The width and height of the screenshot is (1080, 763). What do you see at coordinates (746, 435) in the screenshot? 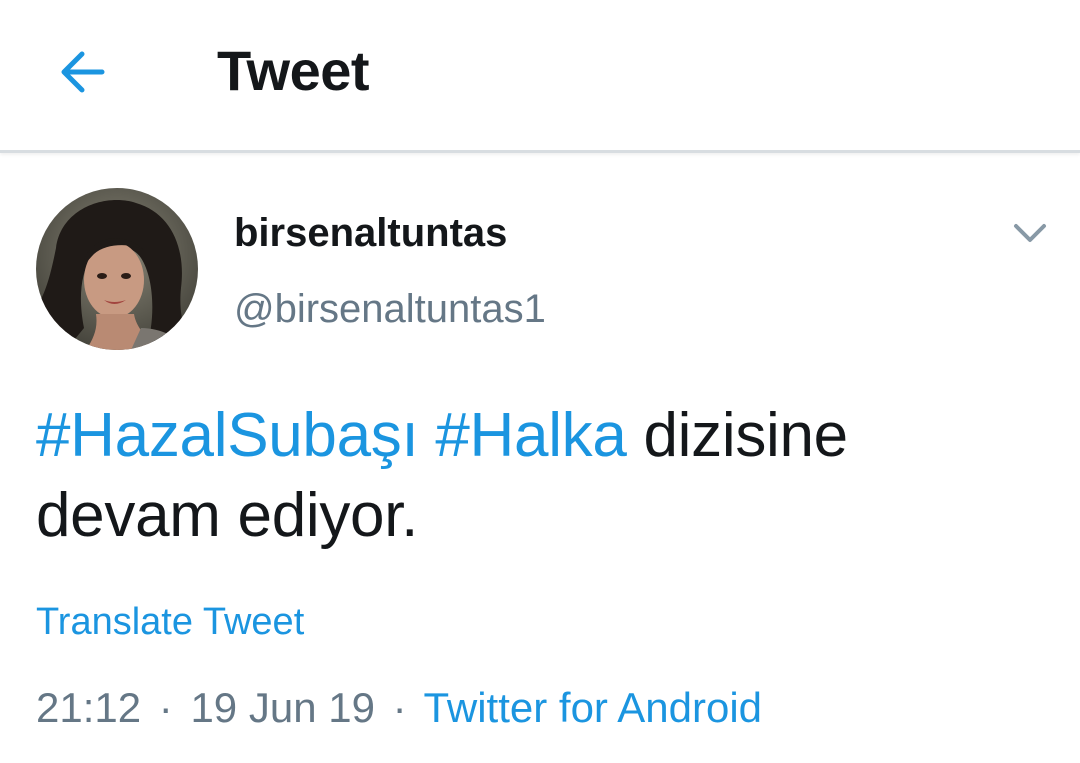
I see `tweet-text-segment: dizisine` at bounding box center [746, 435].